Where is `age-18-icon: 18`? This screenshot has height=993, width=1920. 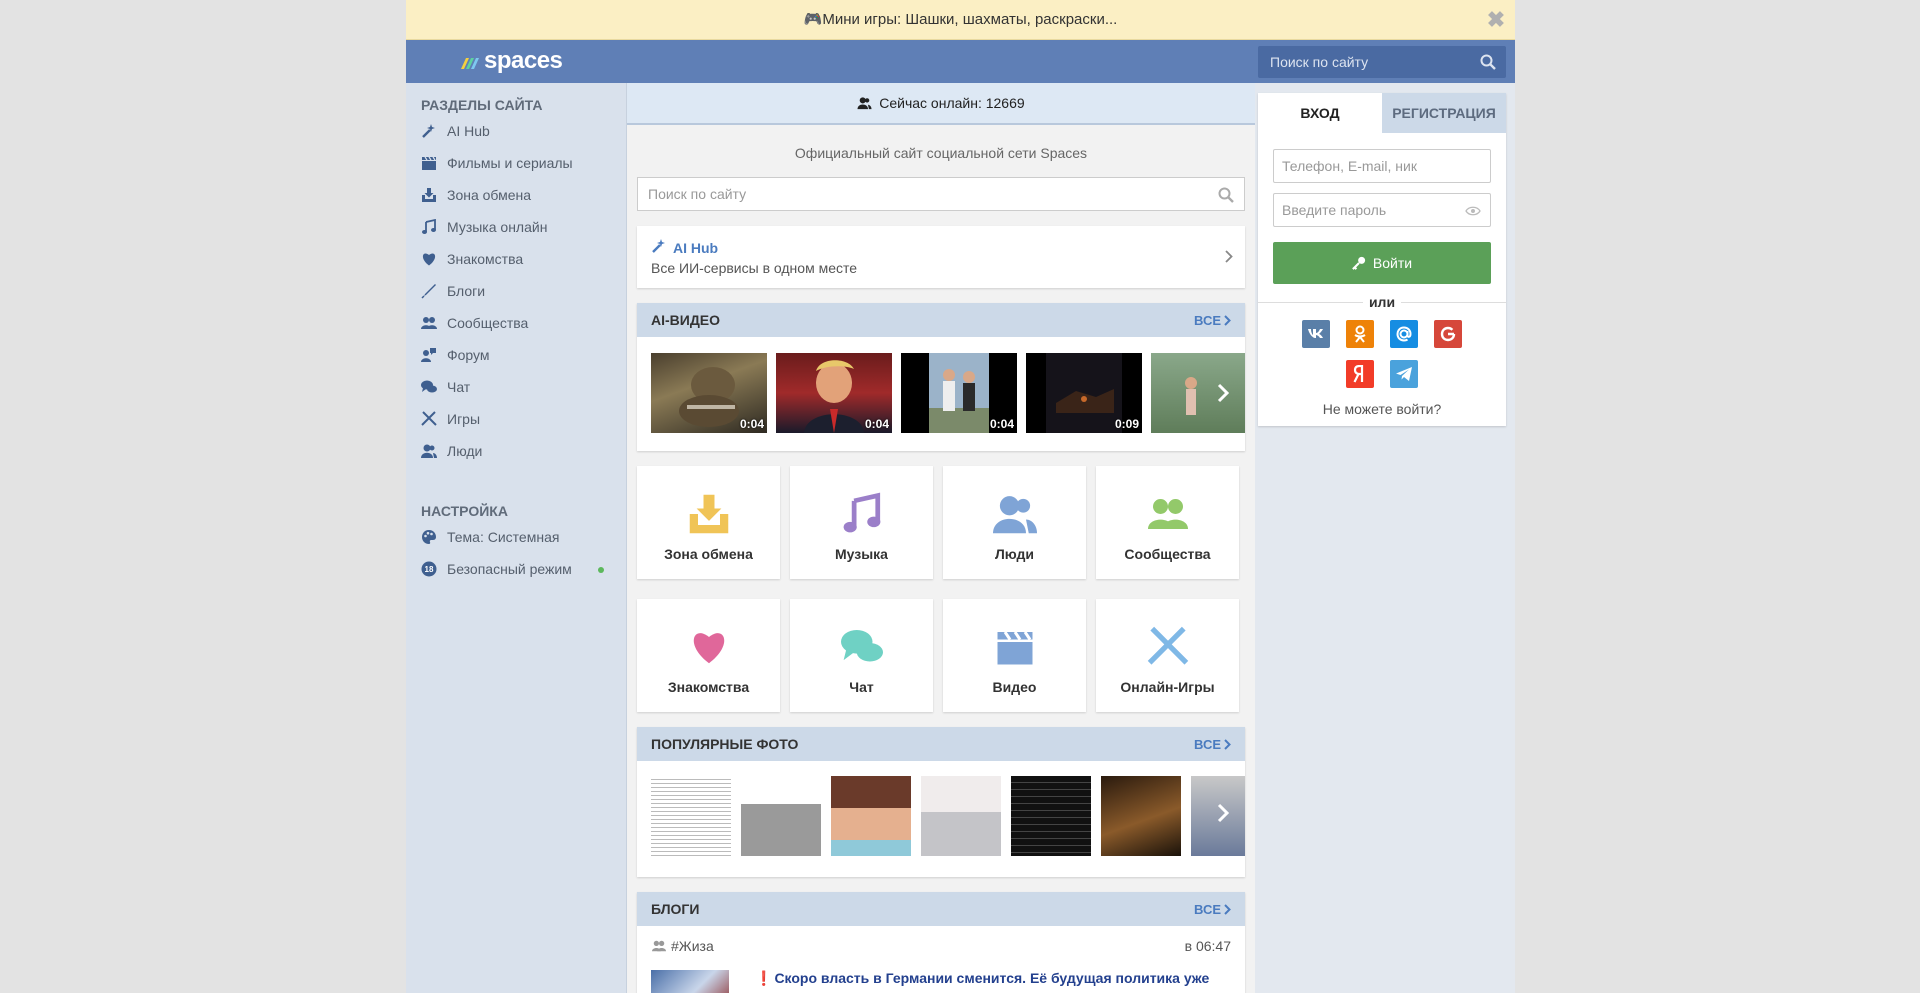
age-18-icon: 18 is located at coordinates (429, 569).